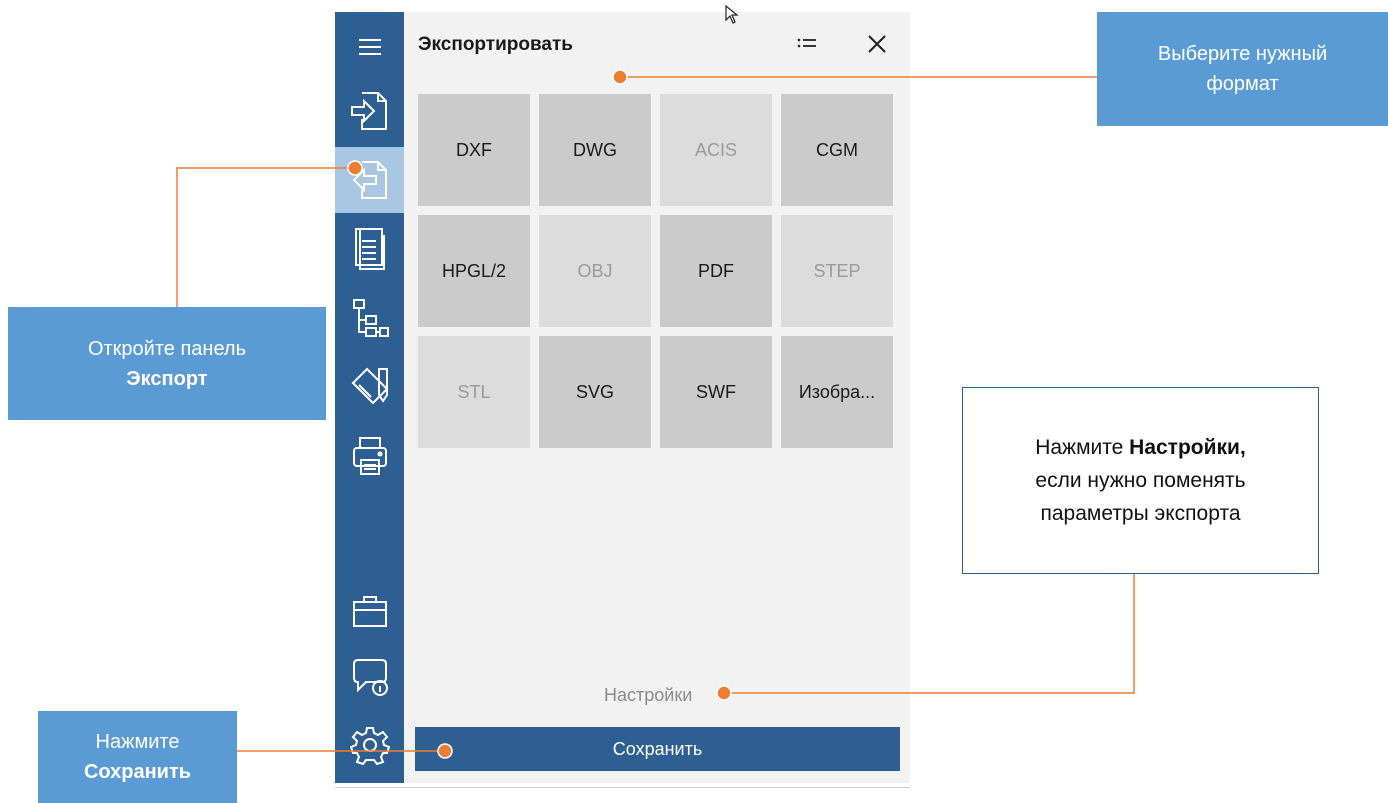  I want to click on callout-choose-format: Выберите нужный формат, so click(1242, 69).